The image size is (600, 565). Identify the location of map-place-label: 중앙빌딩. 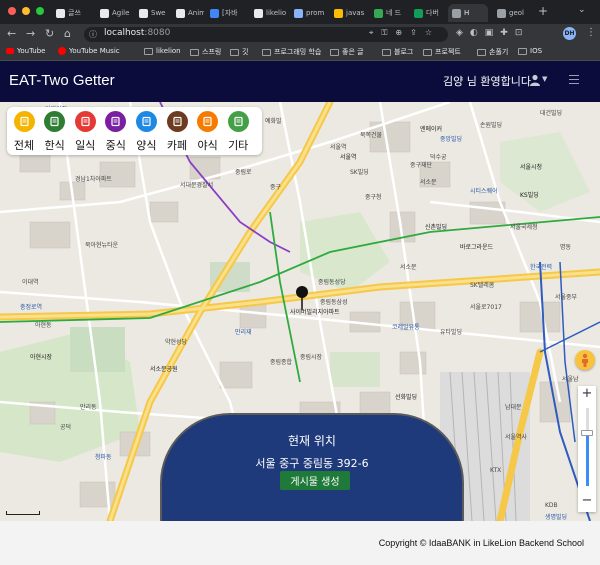
(451, 138).